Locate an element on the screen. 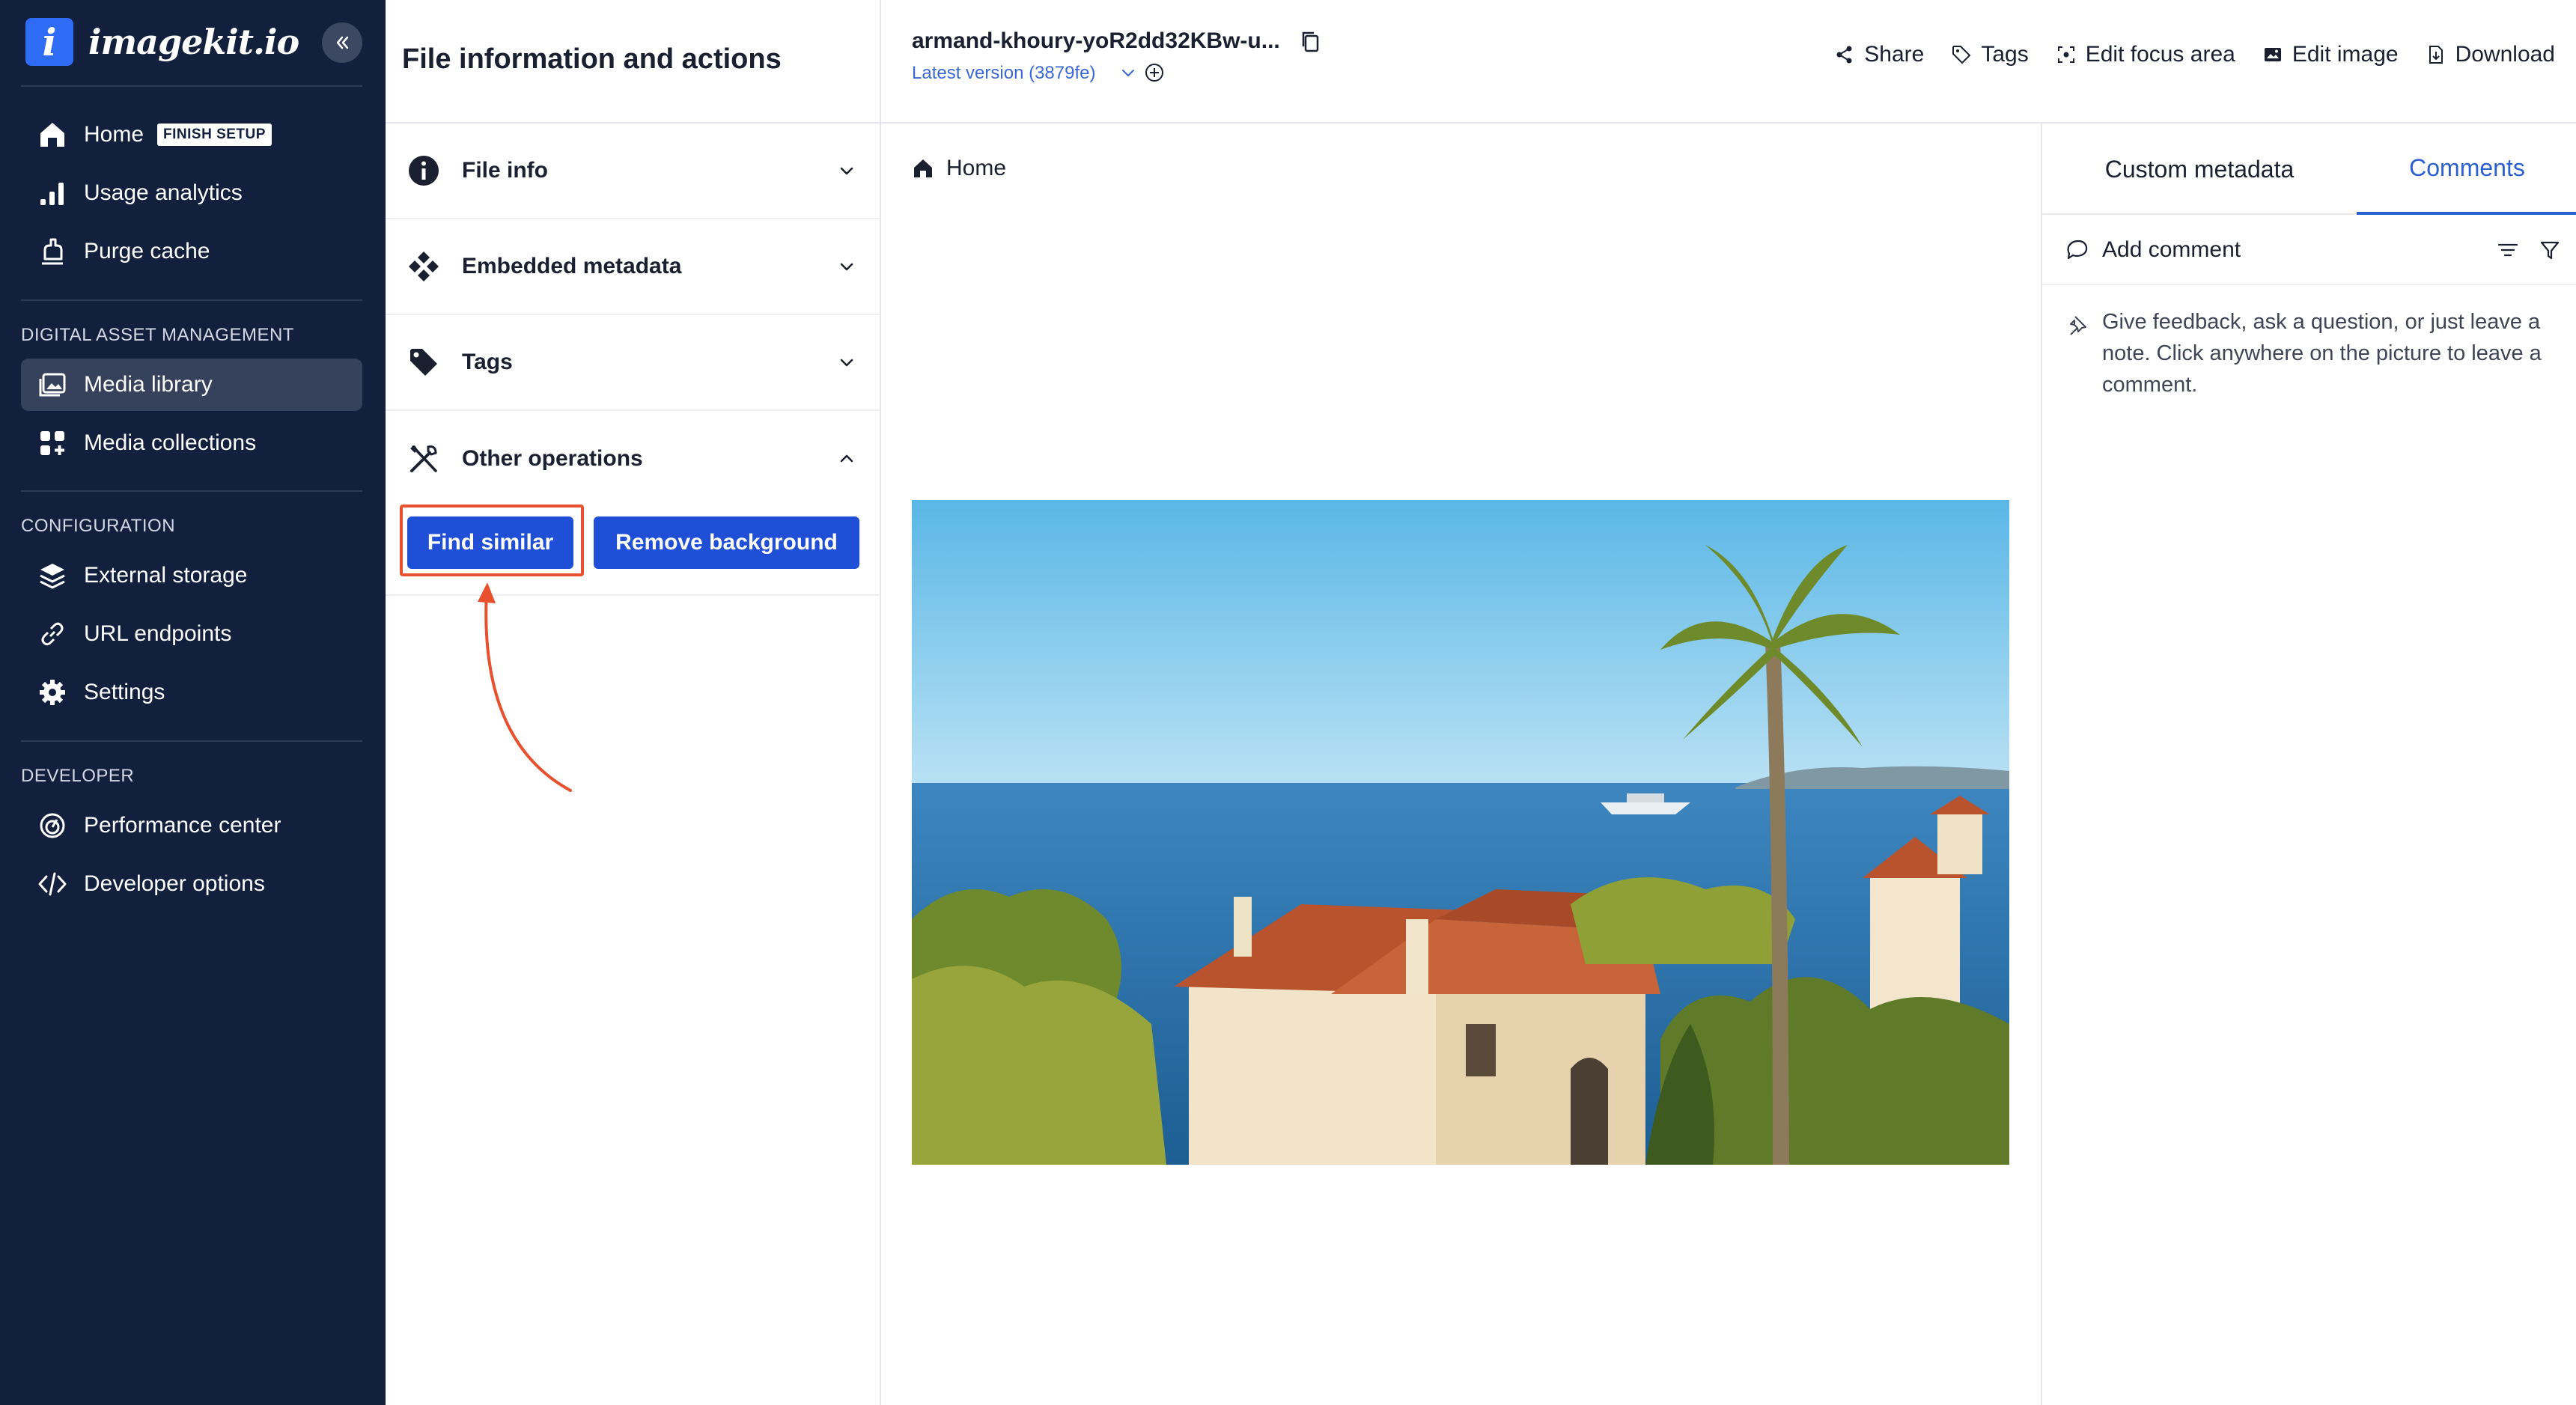  tags-label: Tags is located at coordinates (2005, 54).